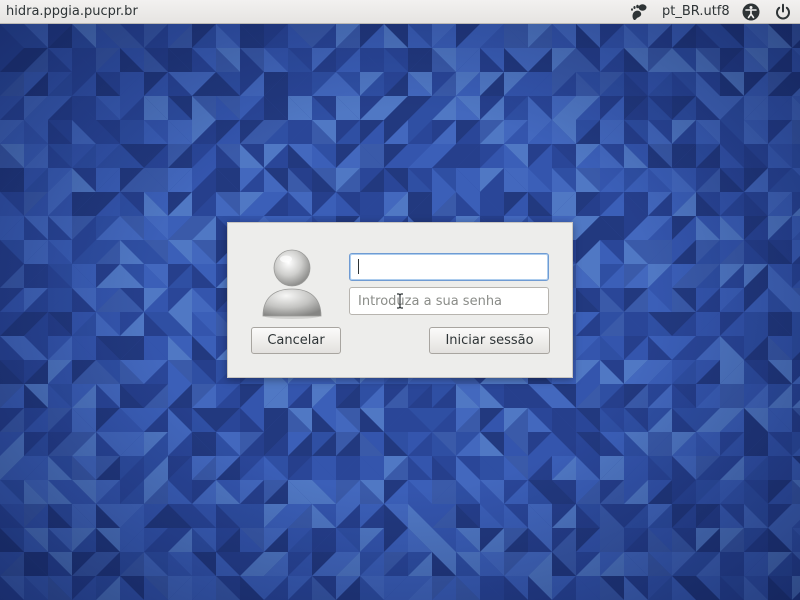  Describe the element at coordinates (751, 12) in the screenshot. I see `accessibility-icon` at that location.